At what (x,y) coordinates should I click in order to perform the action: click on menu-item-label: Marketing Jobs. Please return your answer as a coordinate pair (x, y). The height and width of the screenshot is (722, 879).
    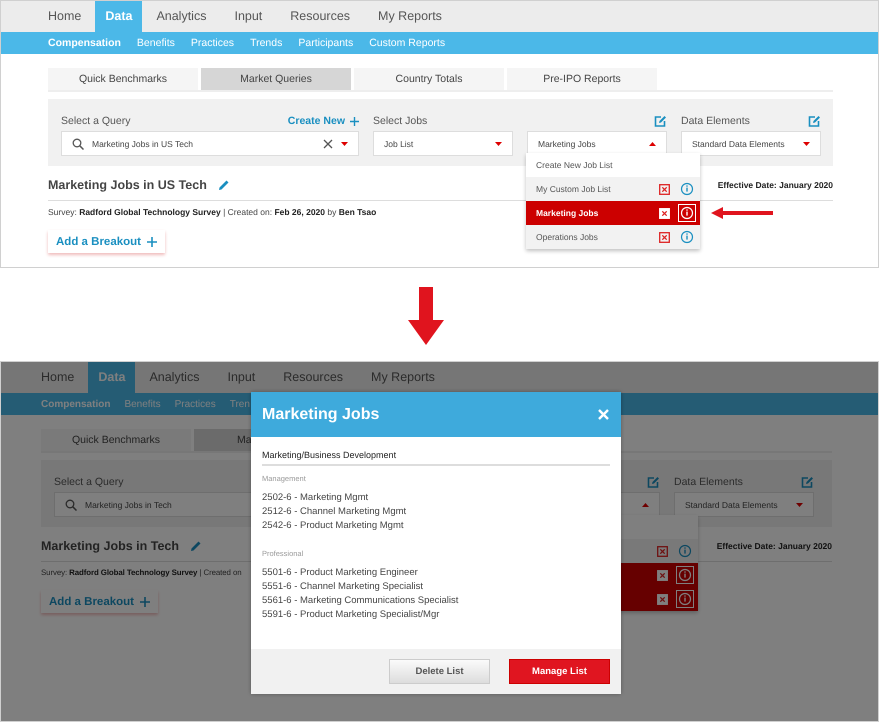
    Looking at the image, I should click on (567, 213).